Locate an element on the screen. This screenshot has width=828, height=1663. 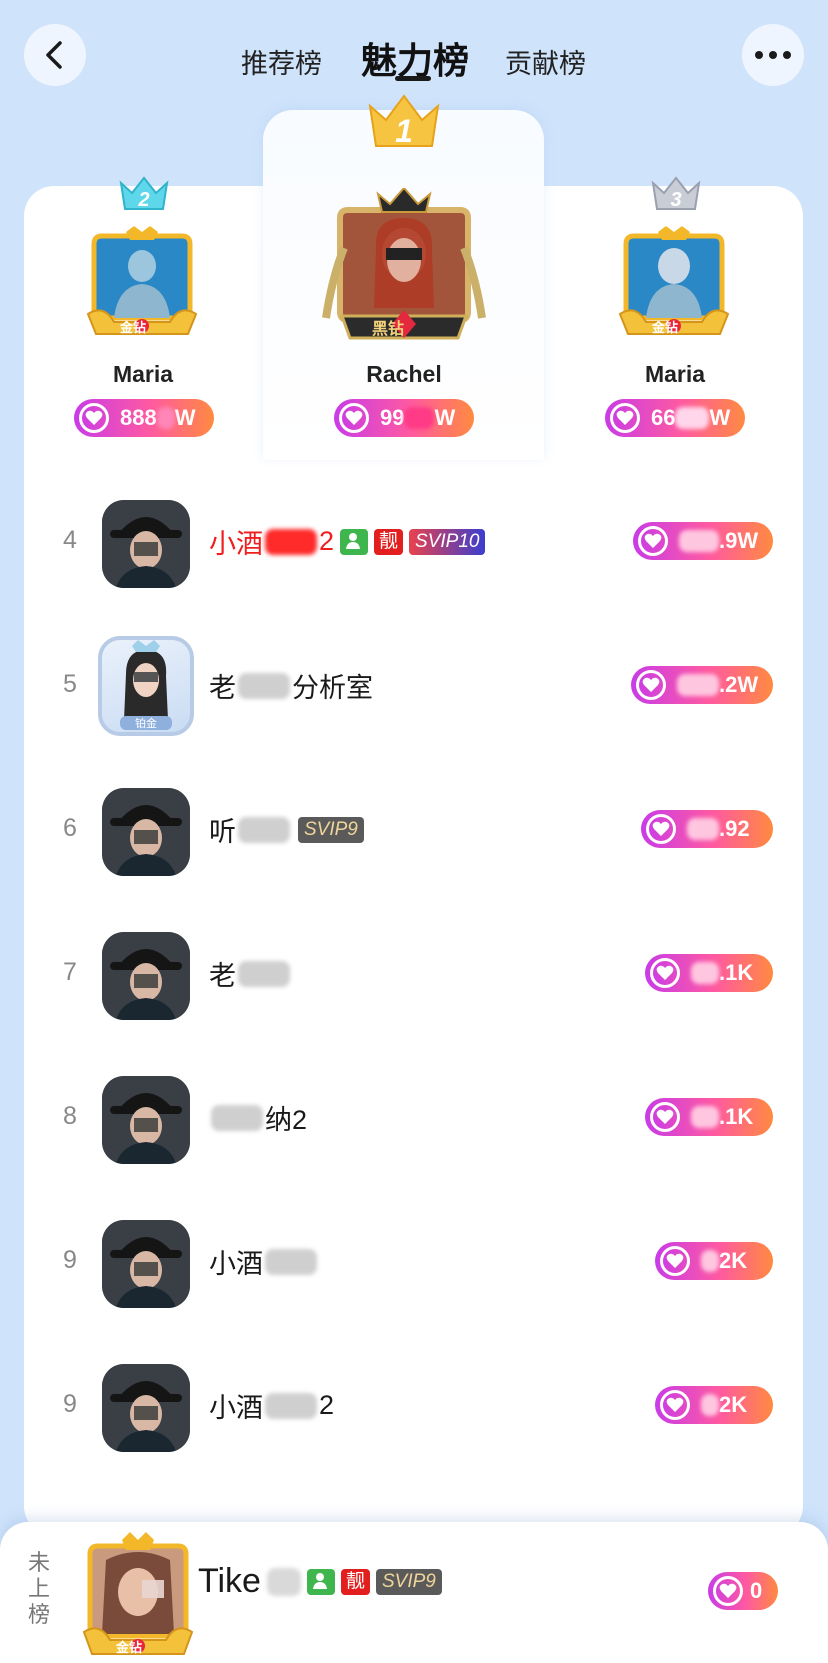
user-name-row: 纳2 is located at coordinates (258, 1117).